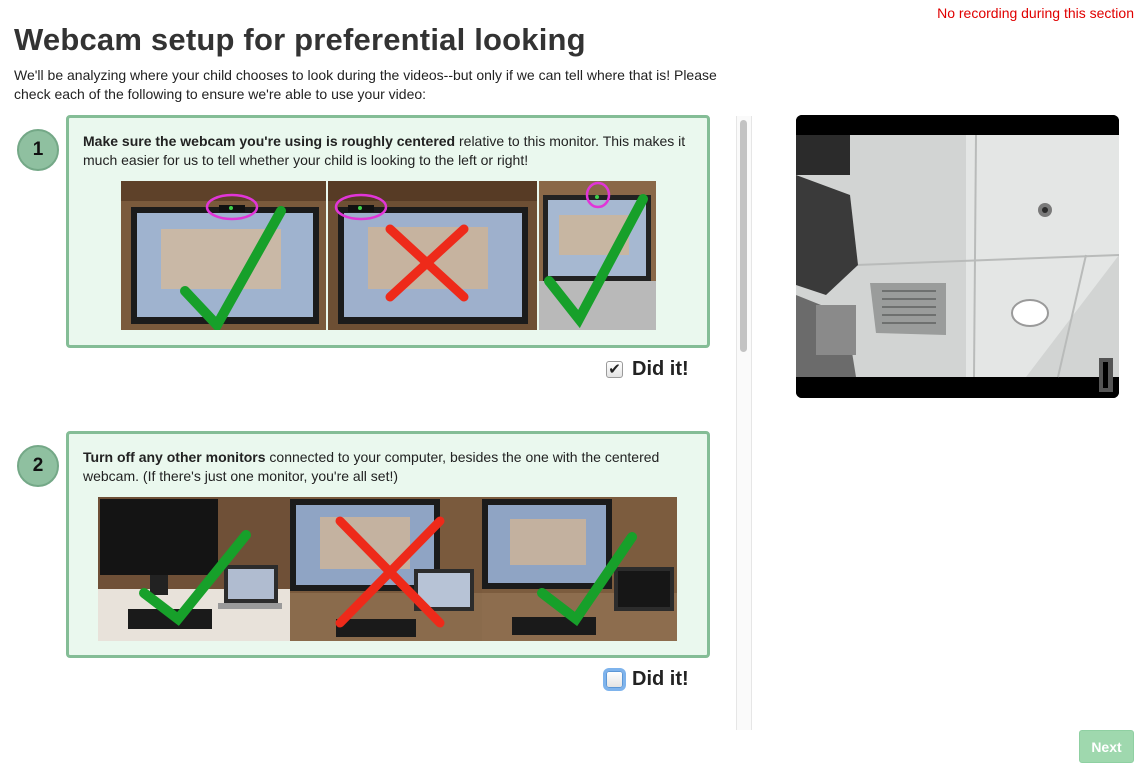  I want to click on did-it-row-2: Did it!, so click(647, 679).